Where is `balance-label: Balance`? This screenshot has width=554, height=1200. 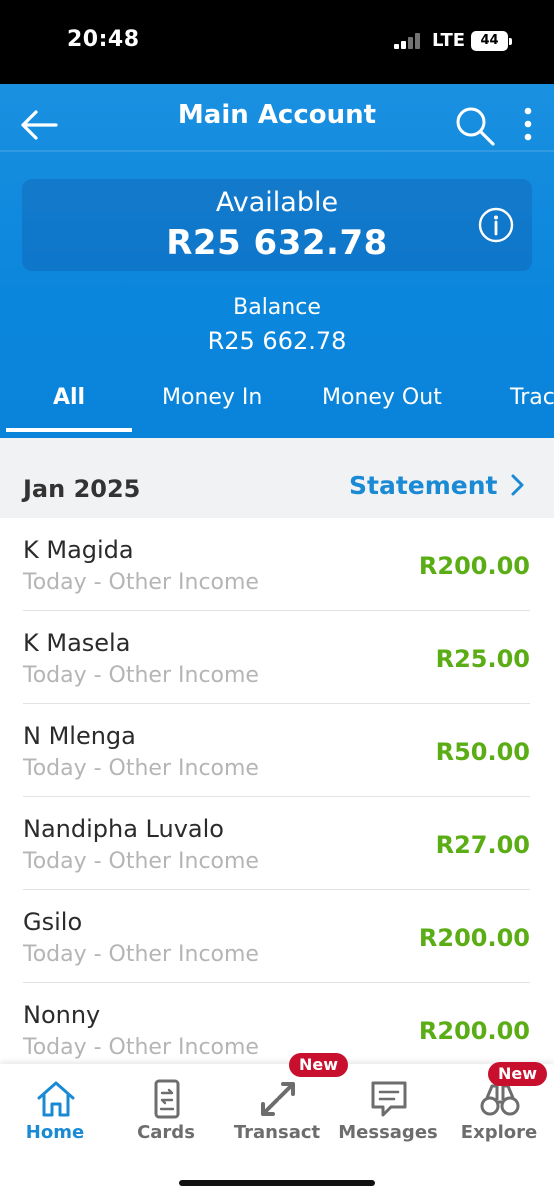 balance-label: Balance is located at coordinates (277, 307).